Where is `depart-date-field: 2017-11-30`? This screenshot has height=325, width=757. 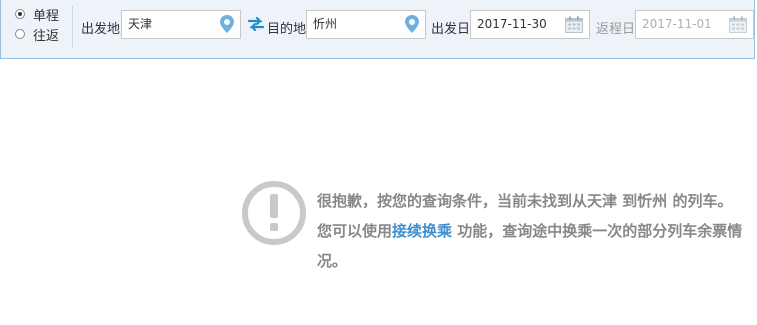
depart-date-field: 2017-11-30 is located at coordinates (530, 24).